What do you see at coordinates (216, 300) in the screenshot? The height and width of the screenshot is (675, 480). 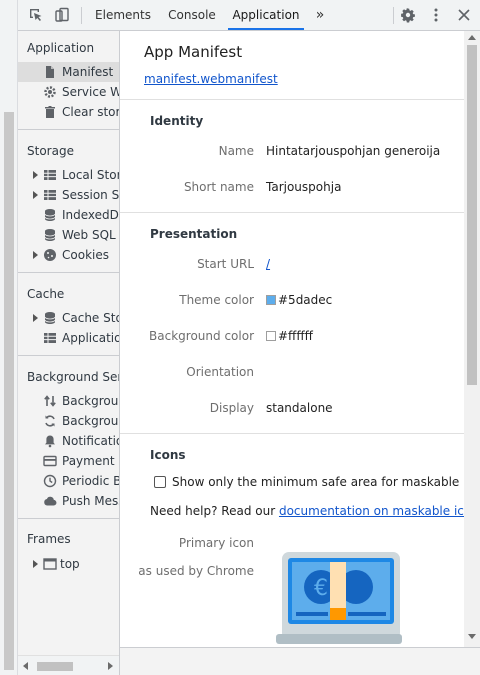 I see `theme-color-label: Theme color` at bounding box center [216, 300].